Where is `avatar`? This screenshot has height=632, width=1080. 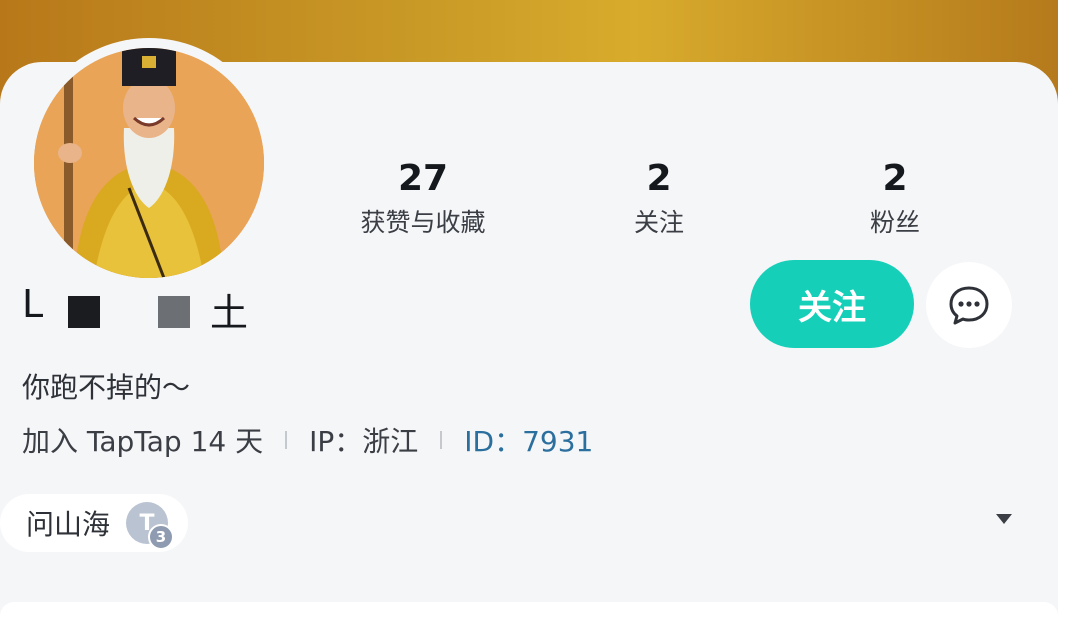 avatar is located at coordinates (149, 163).